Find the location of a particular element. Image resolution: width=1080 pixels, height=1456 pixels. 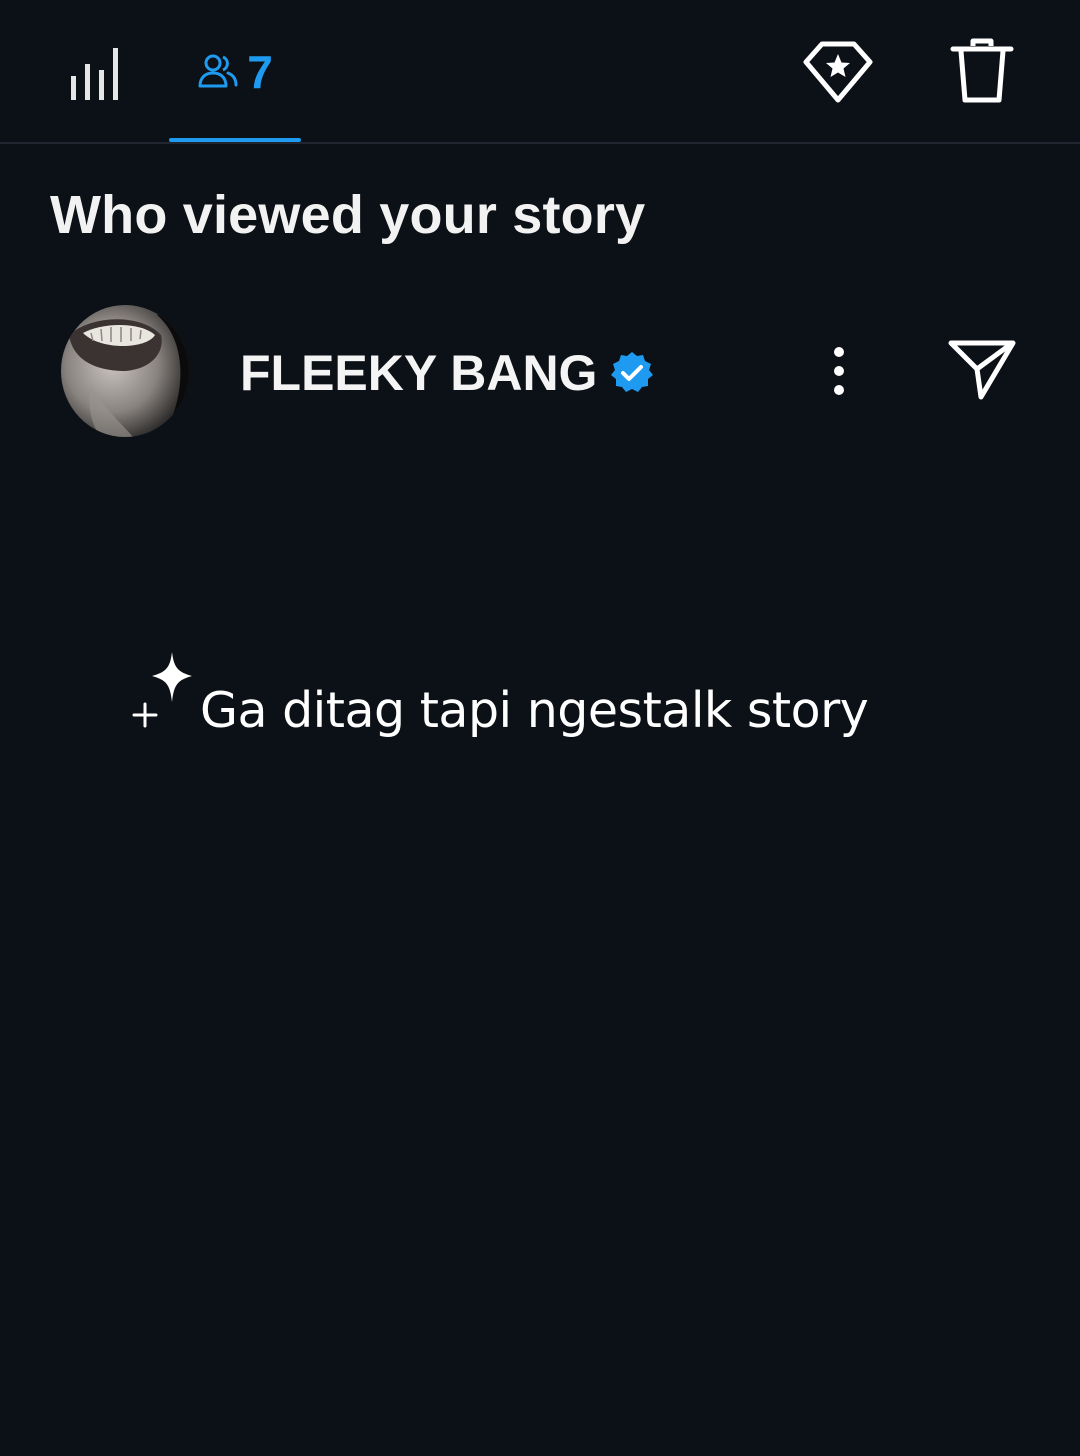

top-bar: 7 is located at coordinates (540, 71).